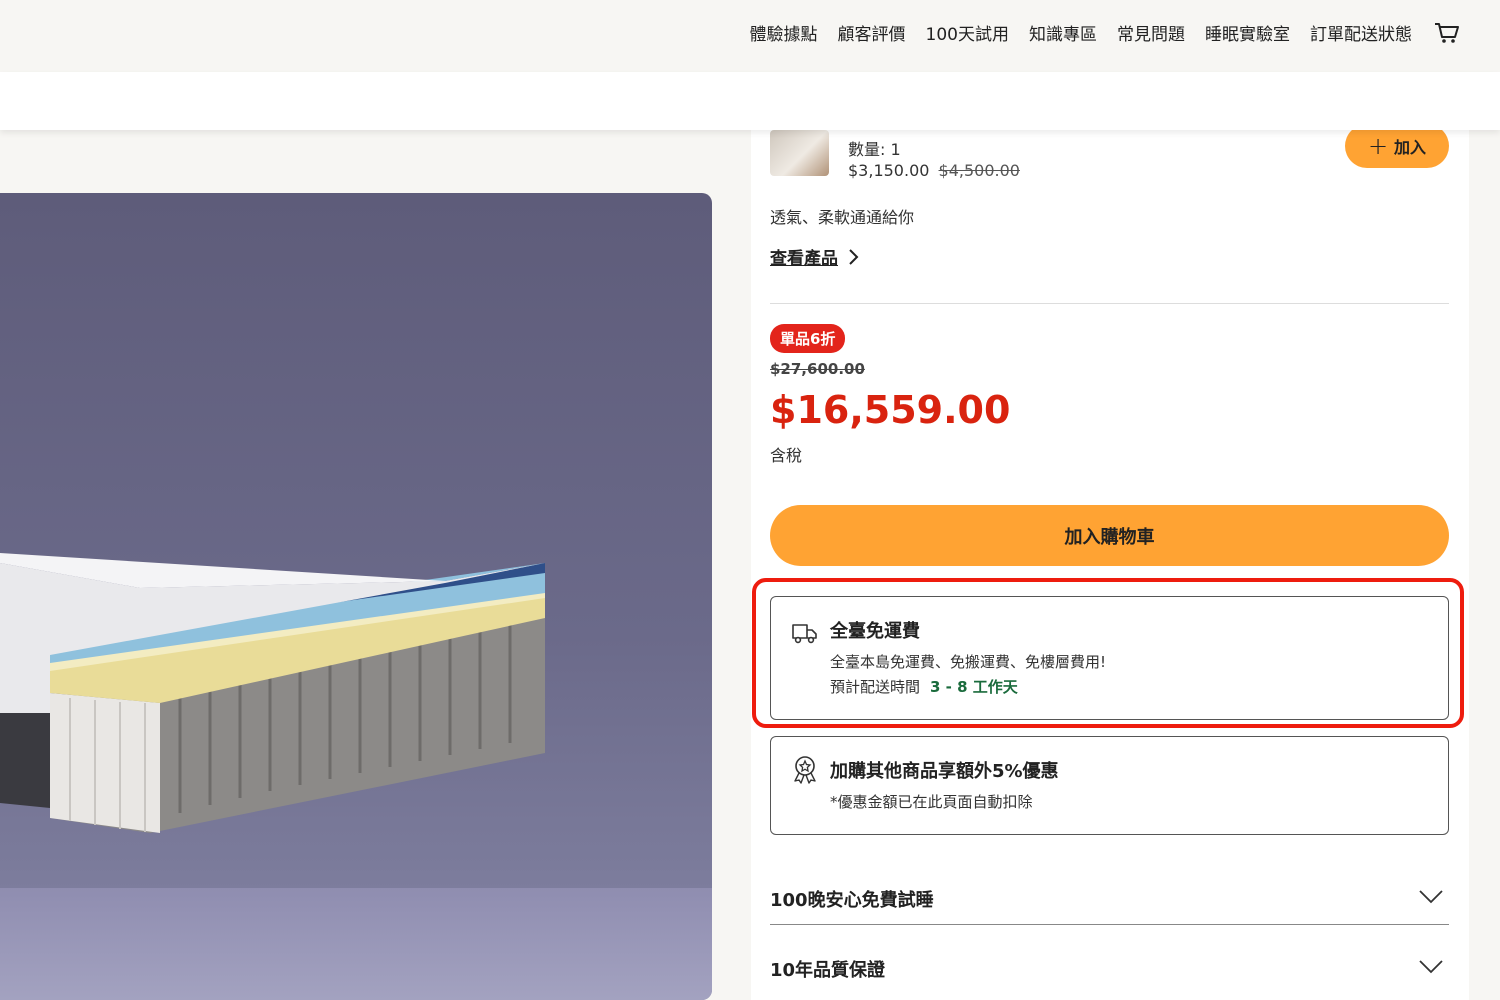 Image resolution: width=1500 pixels, height=1000 pixels. I want to click on discount-badge: 單品6折, so click(808, 338).